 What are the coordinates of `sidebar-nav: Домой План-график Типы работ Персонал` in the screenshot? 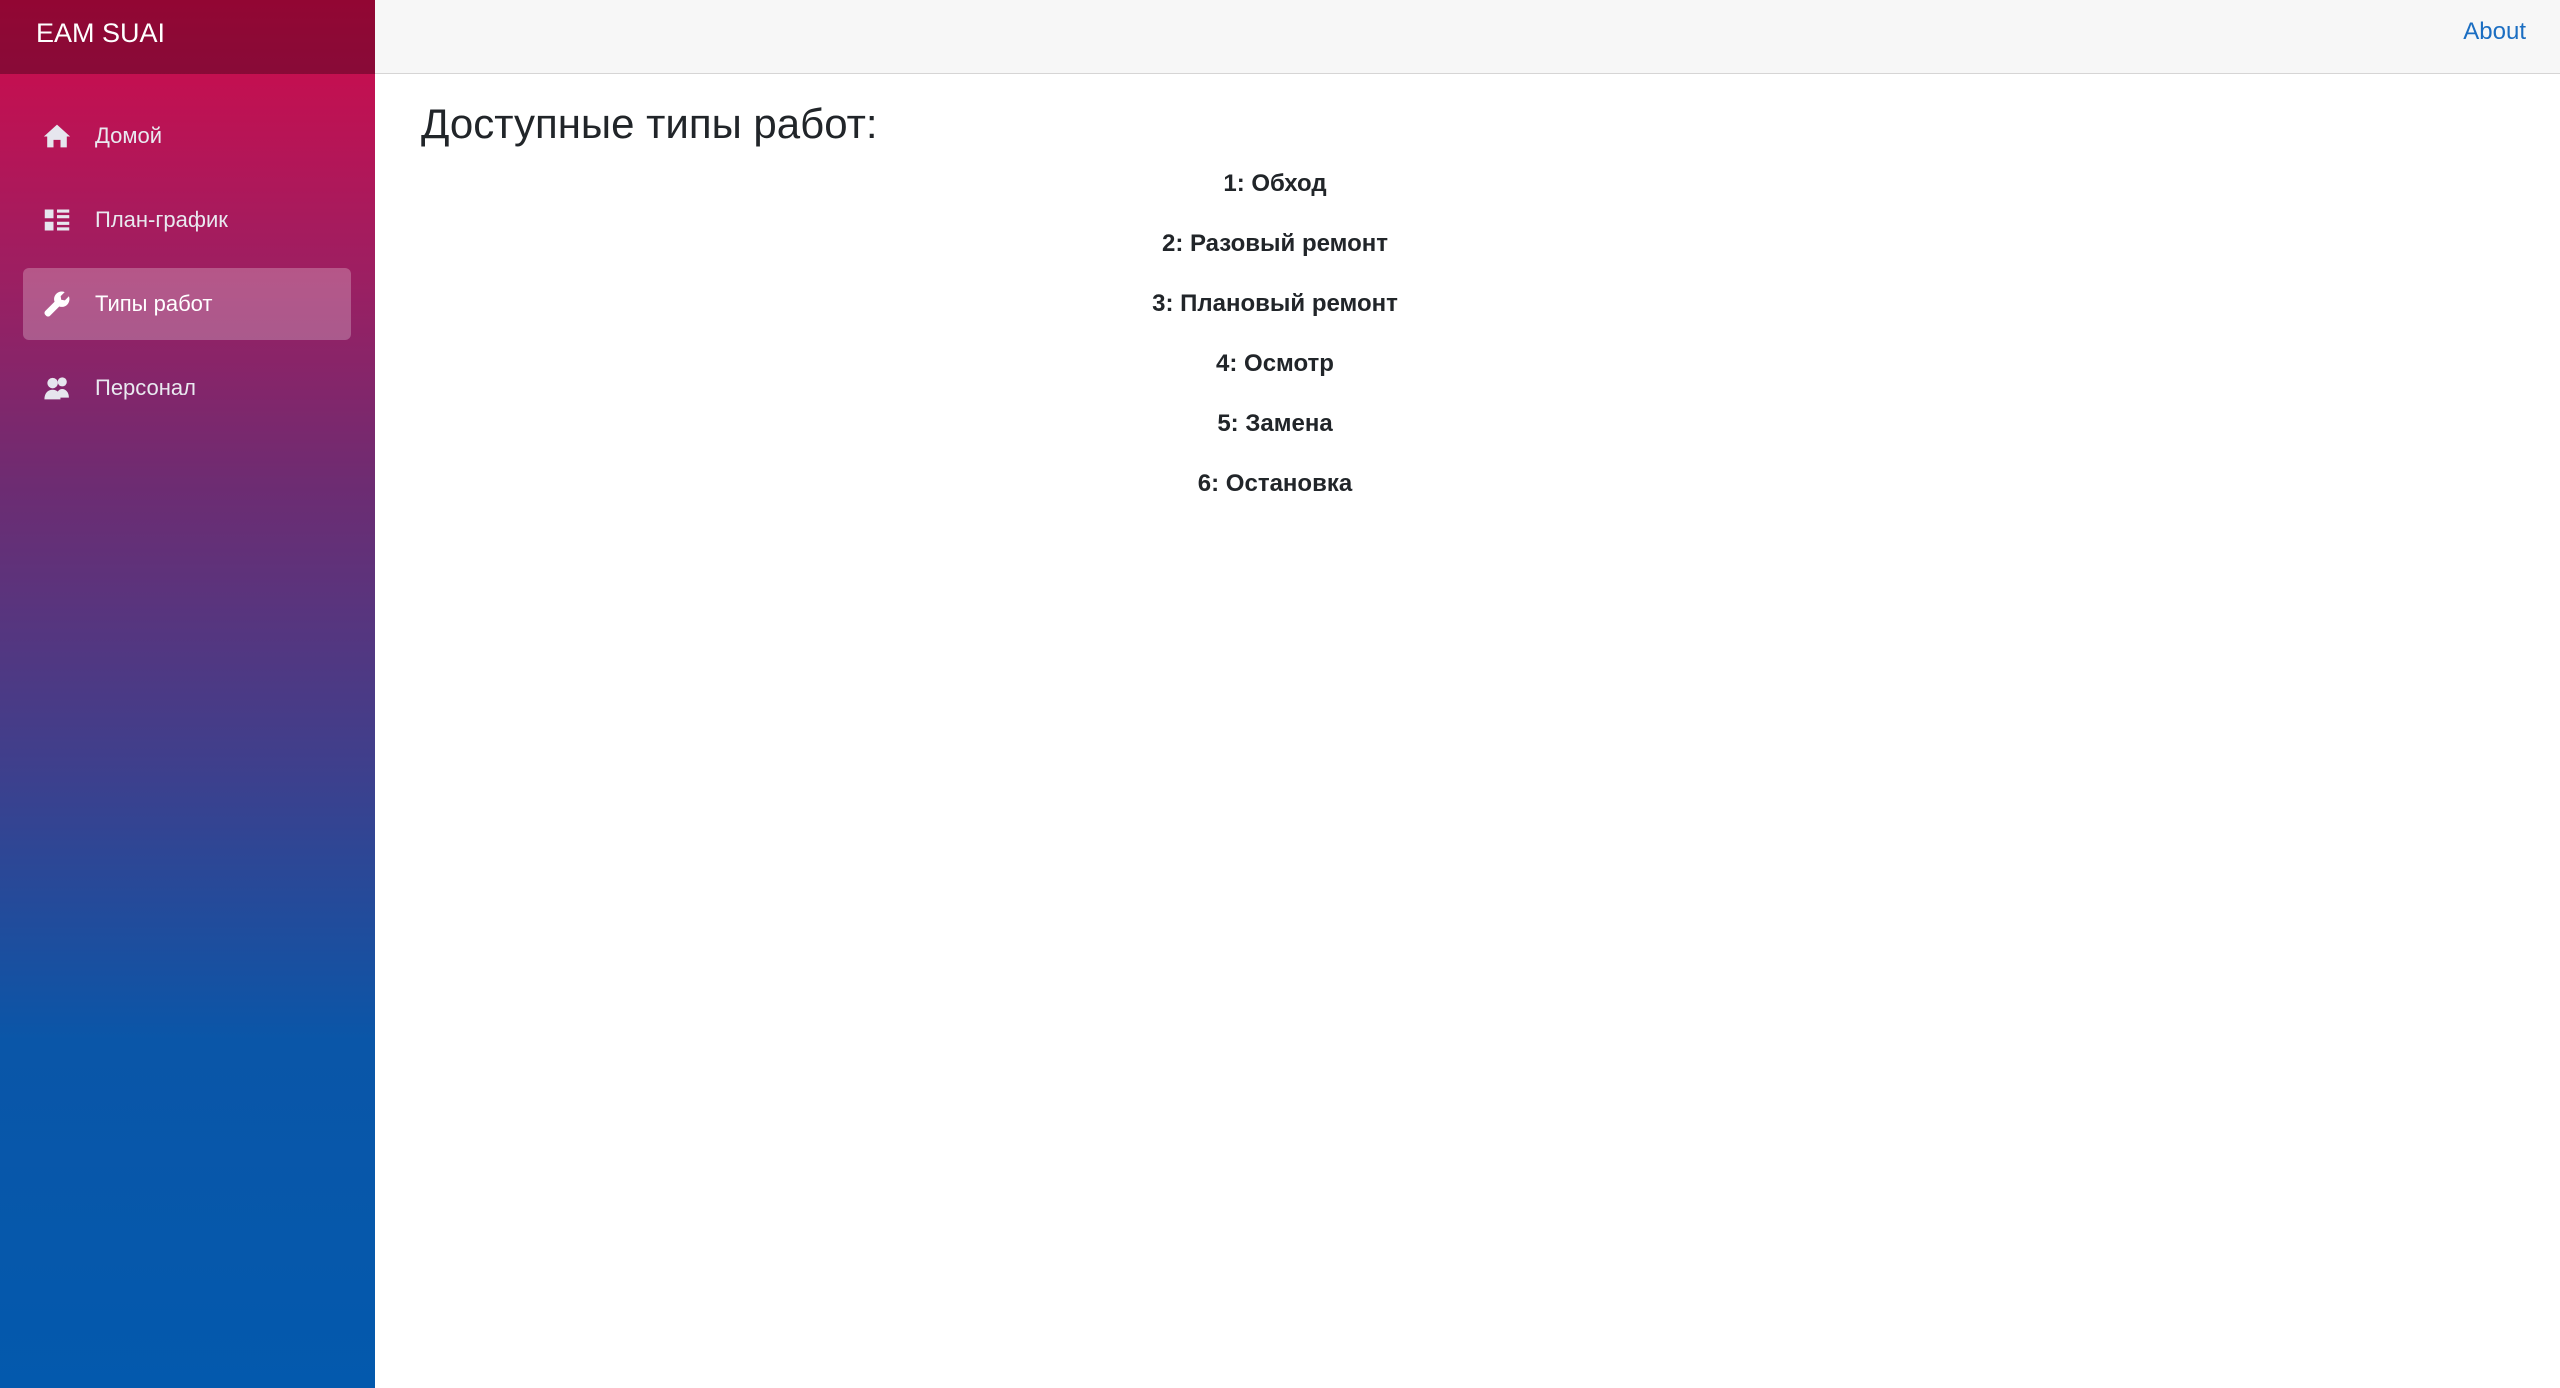 It's located at (187, 268).